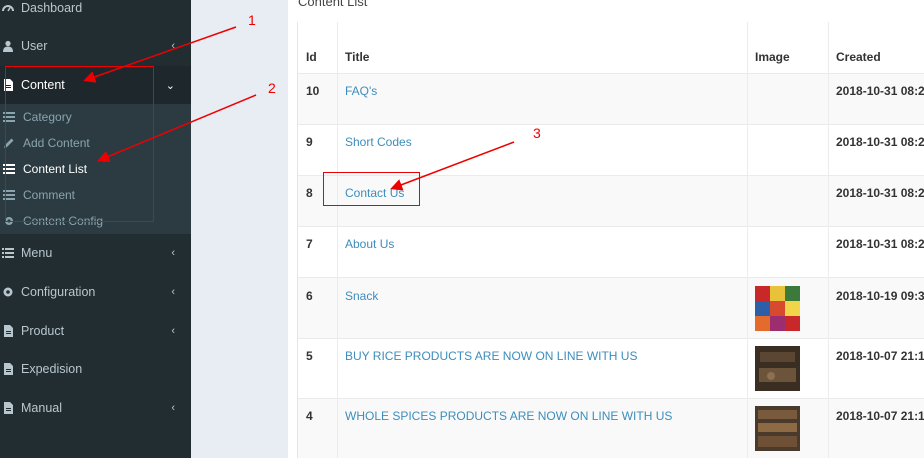 This screenshot has width=924, height=458. I want to click on row-id: 8, so click(309, 193).